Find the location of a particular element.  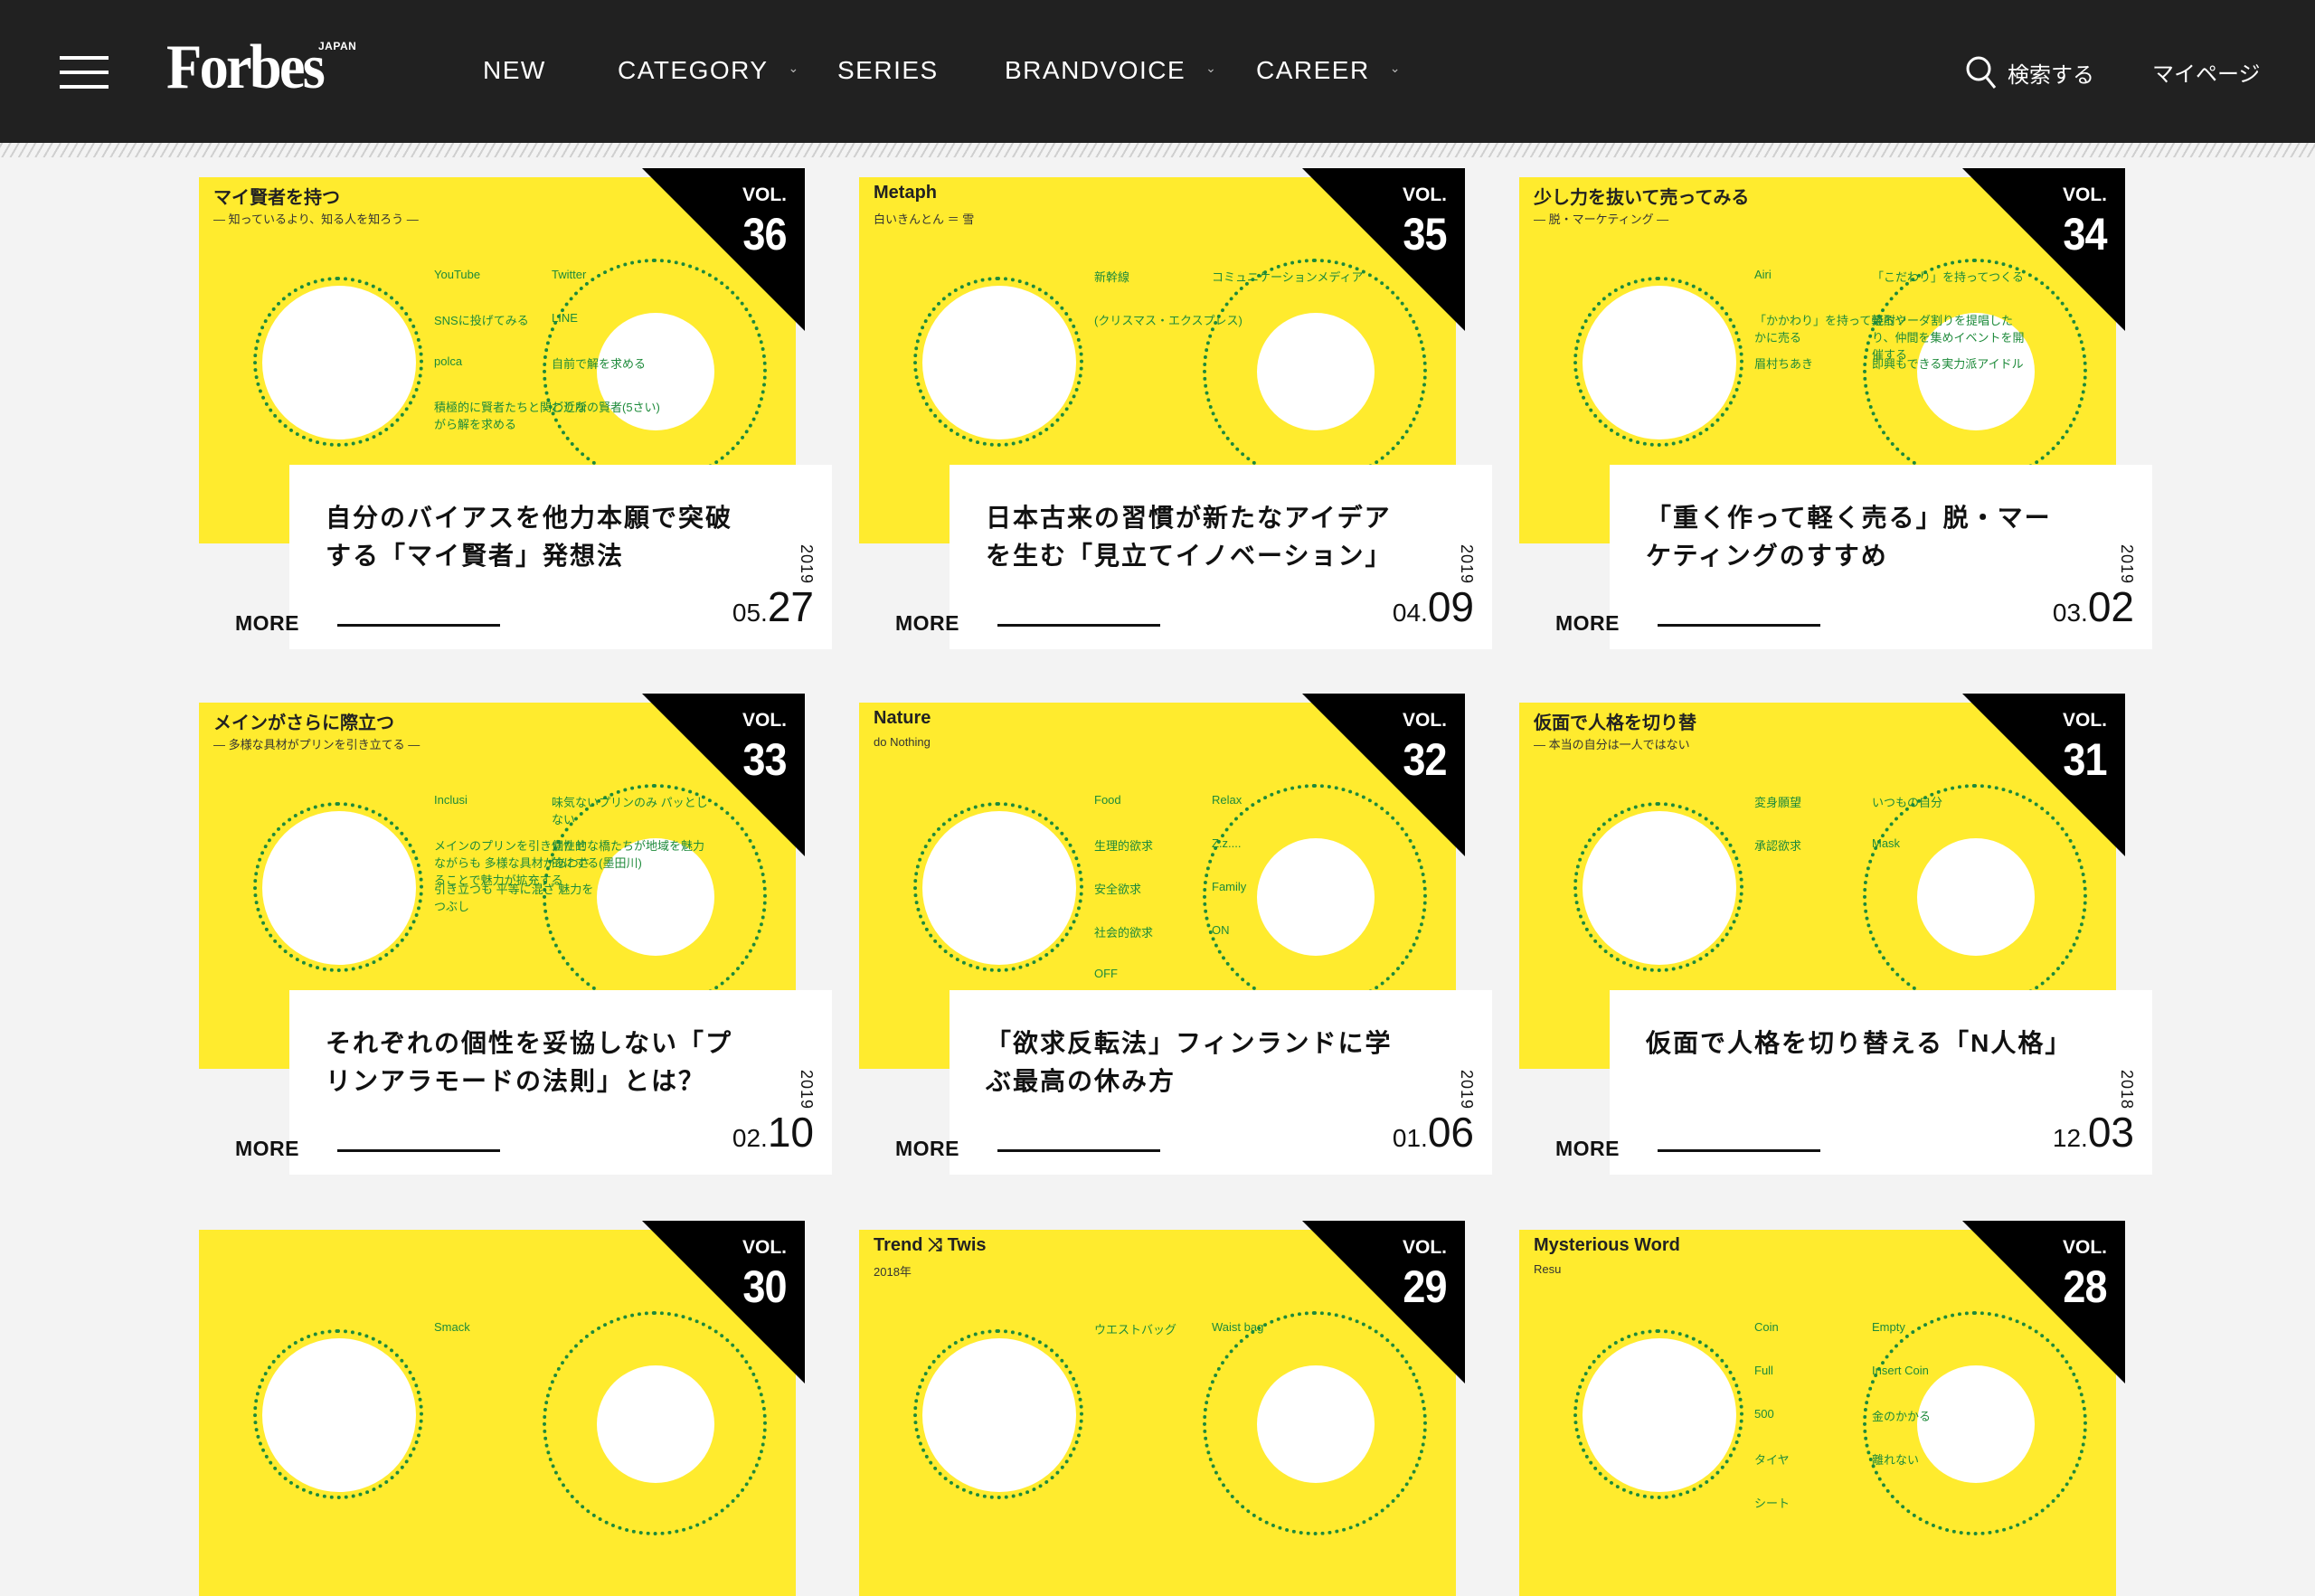

article-date: 04.09 is located at coordinates (1434, 607).